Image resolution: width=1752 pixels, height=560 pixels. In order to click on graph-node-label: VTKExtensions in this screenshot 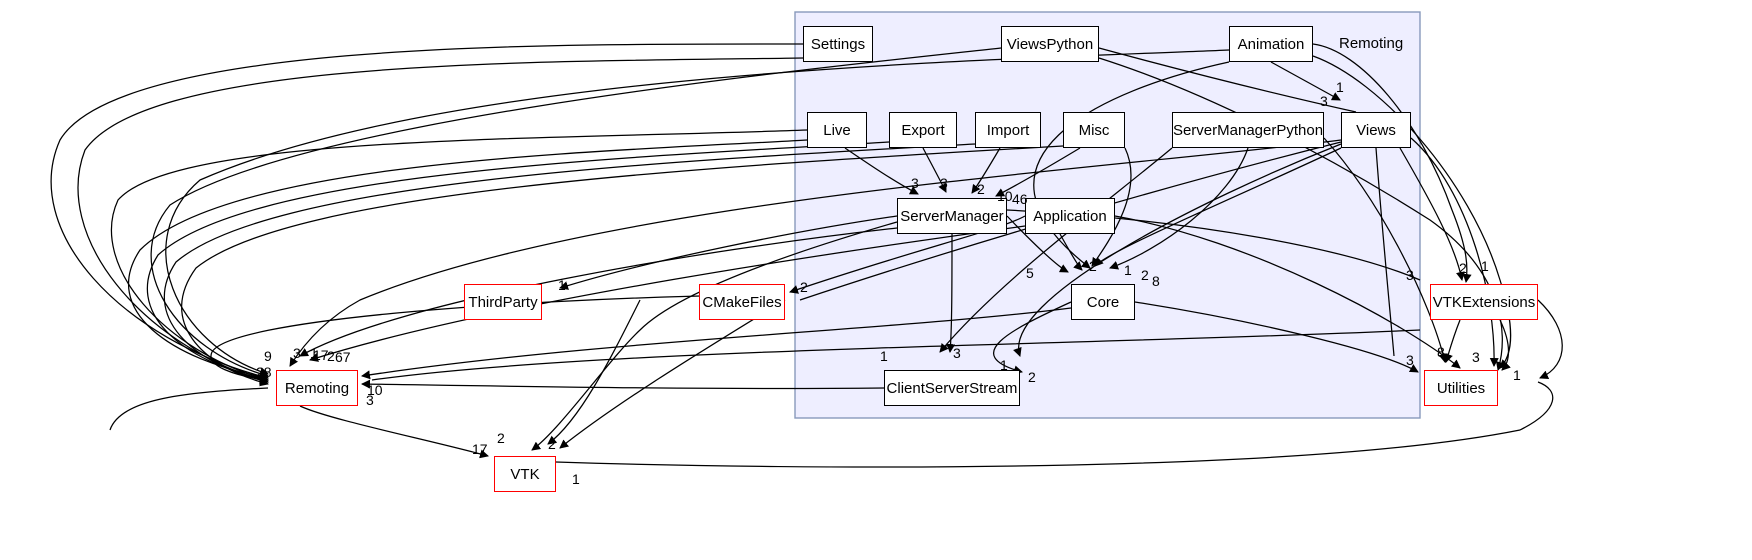, I will do `click(1484, 302)`.